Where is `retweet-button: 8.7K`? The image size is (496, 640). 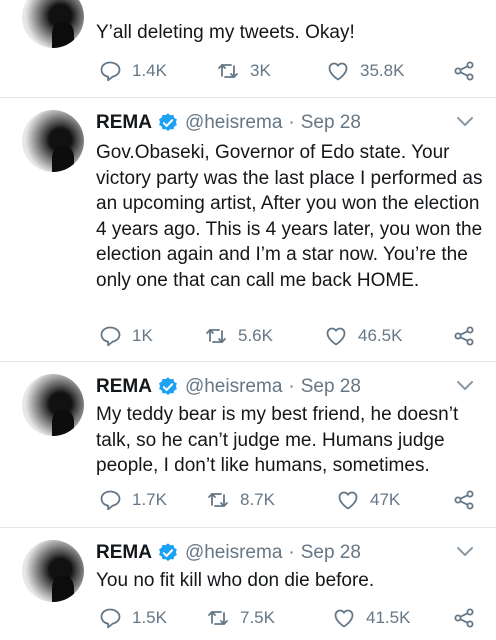
retweet-button: 8.7K is located at coordinates (240, 500).